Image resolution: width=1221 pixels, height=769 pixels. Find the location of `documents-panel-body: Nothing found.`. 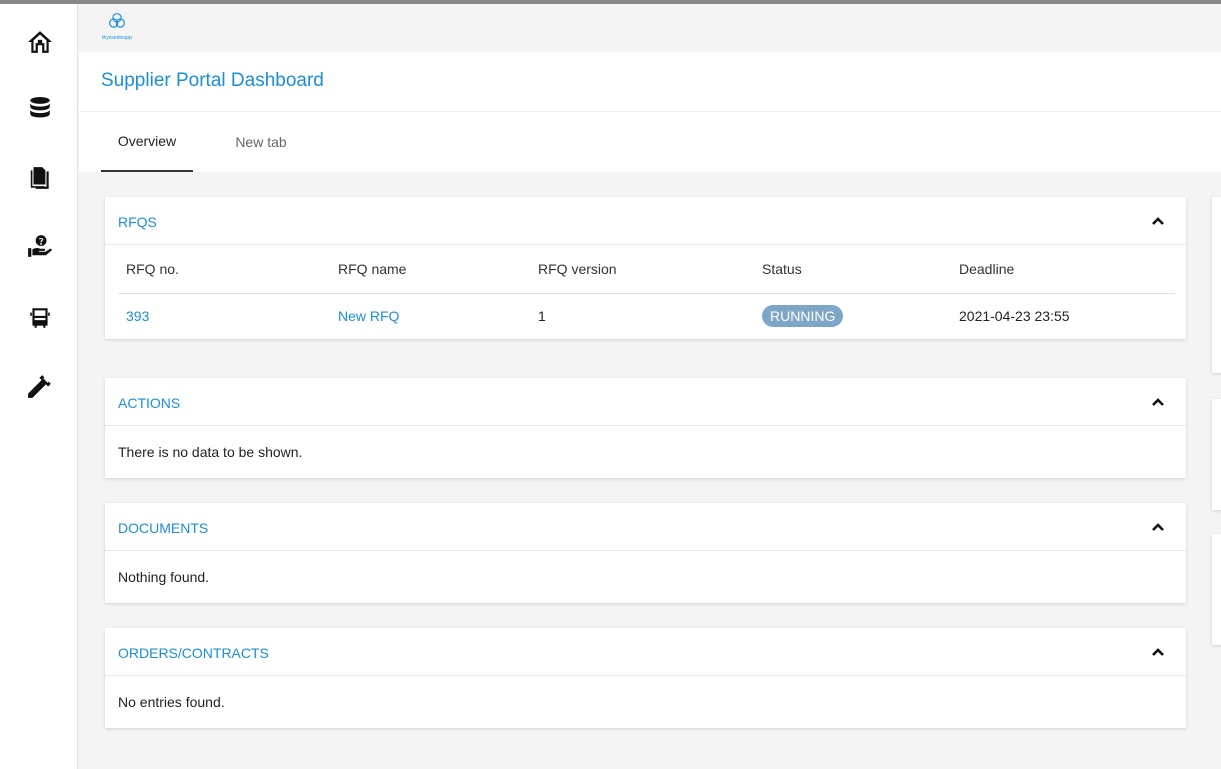

documents-panel-body: Nothing found. is located at coordinates (645, 577).